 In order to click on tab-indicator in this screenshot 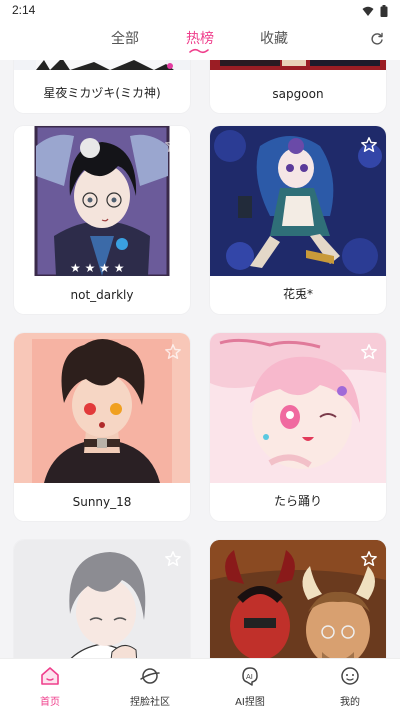, I will do `click(199, 51)`.